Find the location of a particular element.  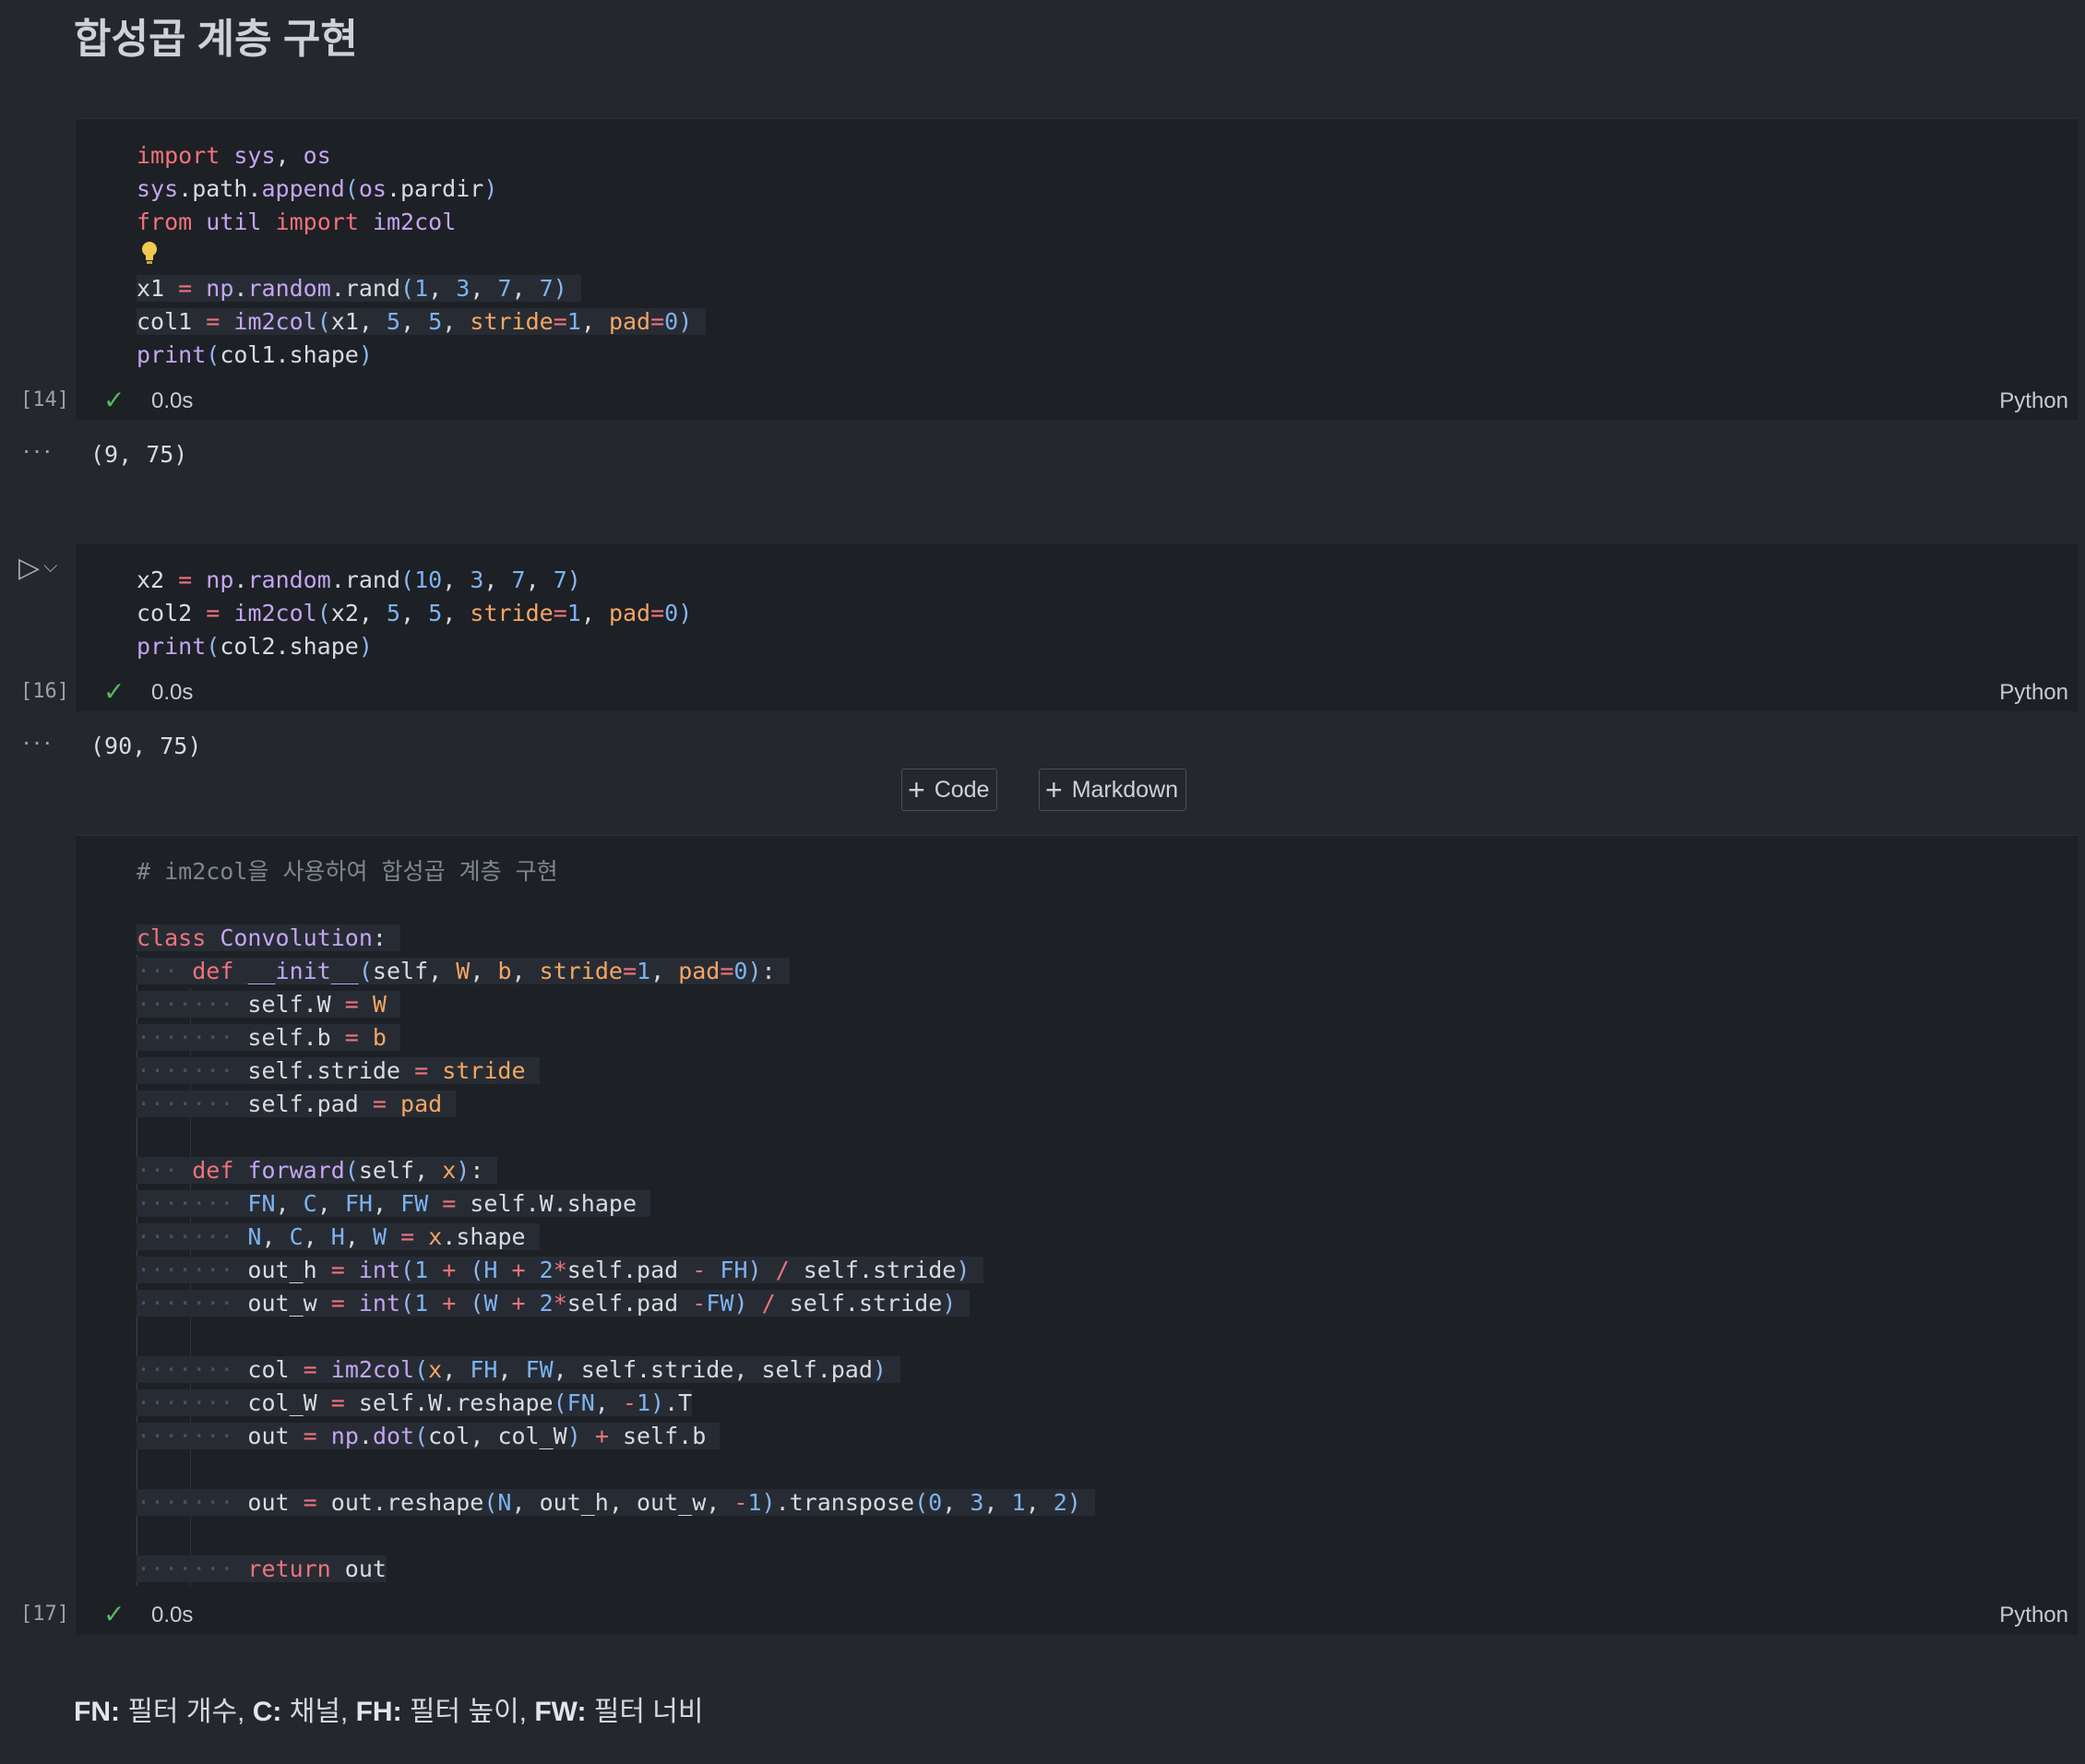

run-button: ▷ ⌵ is located at coordinates (37, 568).